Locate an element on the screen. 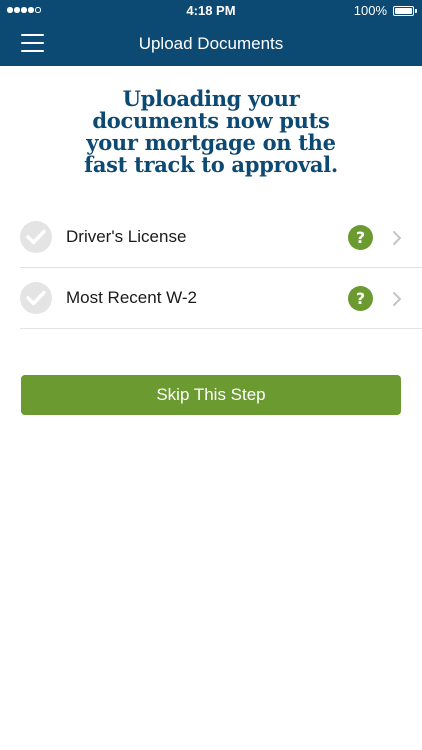 The image size is (422, 750). battery-percentage: 100% is located at coordinates (370, 10).